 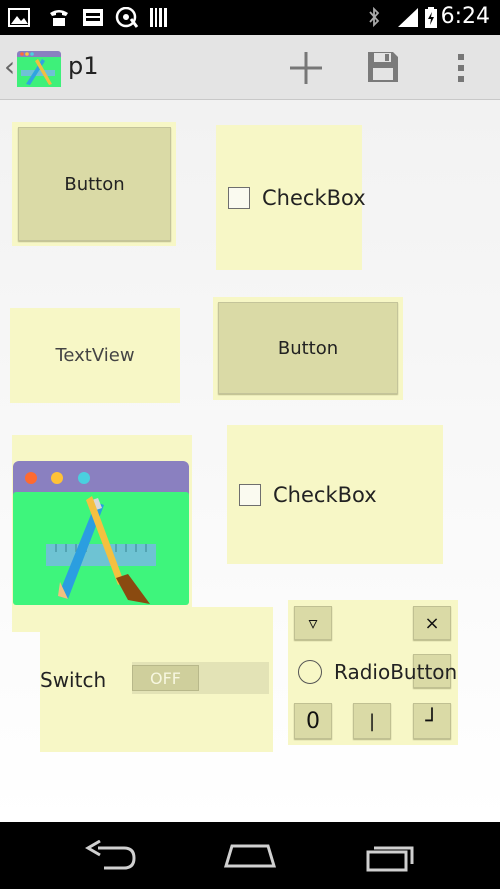 I want to click on overflow-menu-icon, so click(x=461, y=68).